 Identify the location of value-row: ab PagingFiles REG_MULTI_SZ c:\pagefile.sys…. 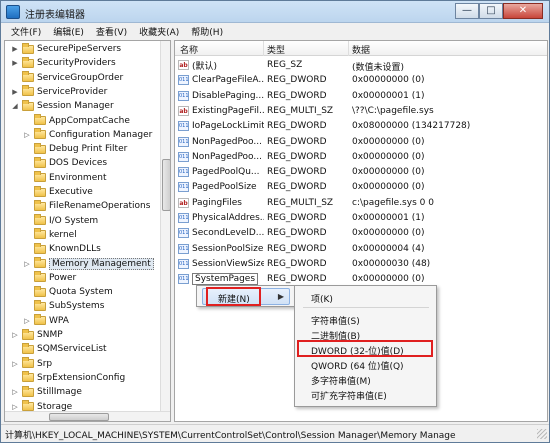
(361, 203).